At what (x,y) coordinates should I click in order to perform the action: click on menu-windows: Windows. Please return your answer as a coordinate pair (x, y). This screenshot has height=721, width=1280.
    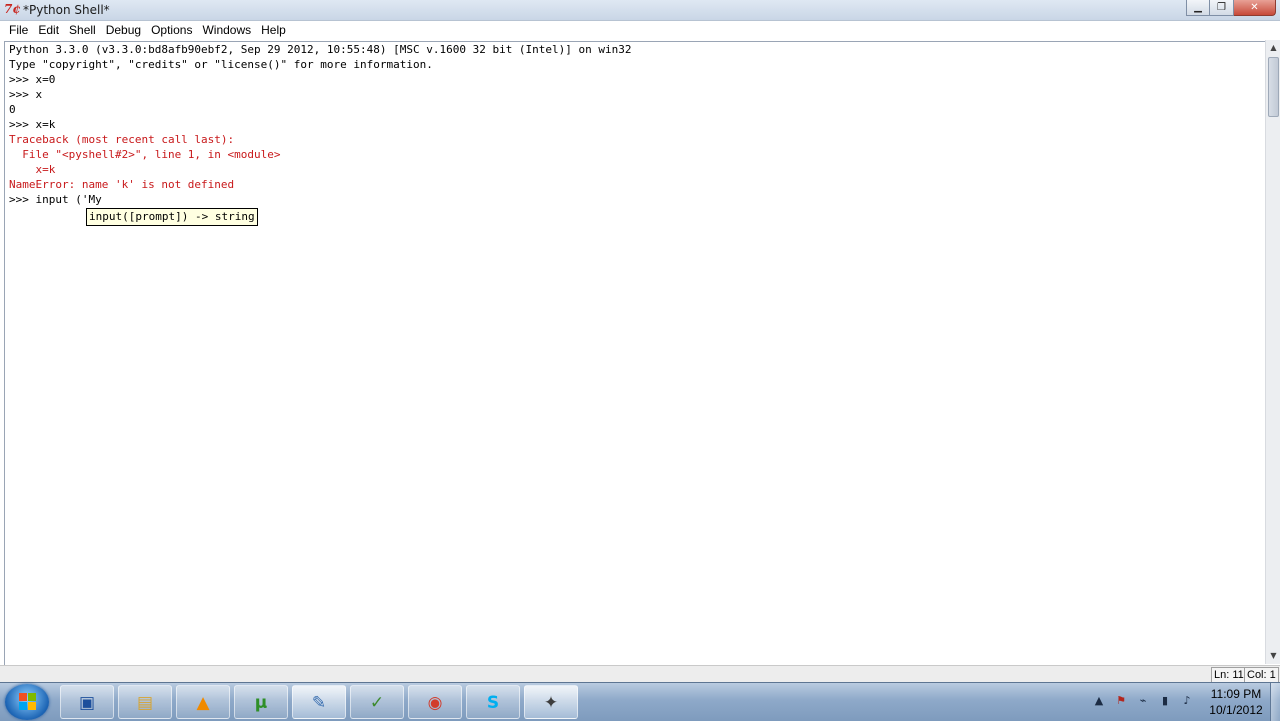
    Looking at the image, I should click on (226, 30).